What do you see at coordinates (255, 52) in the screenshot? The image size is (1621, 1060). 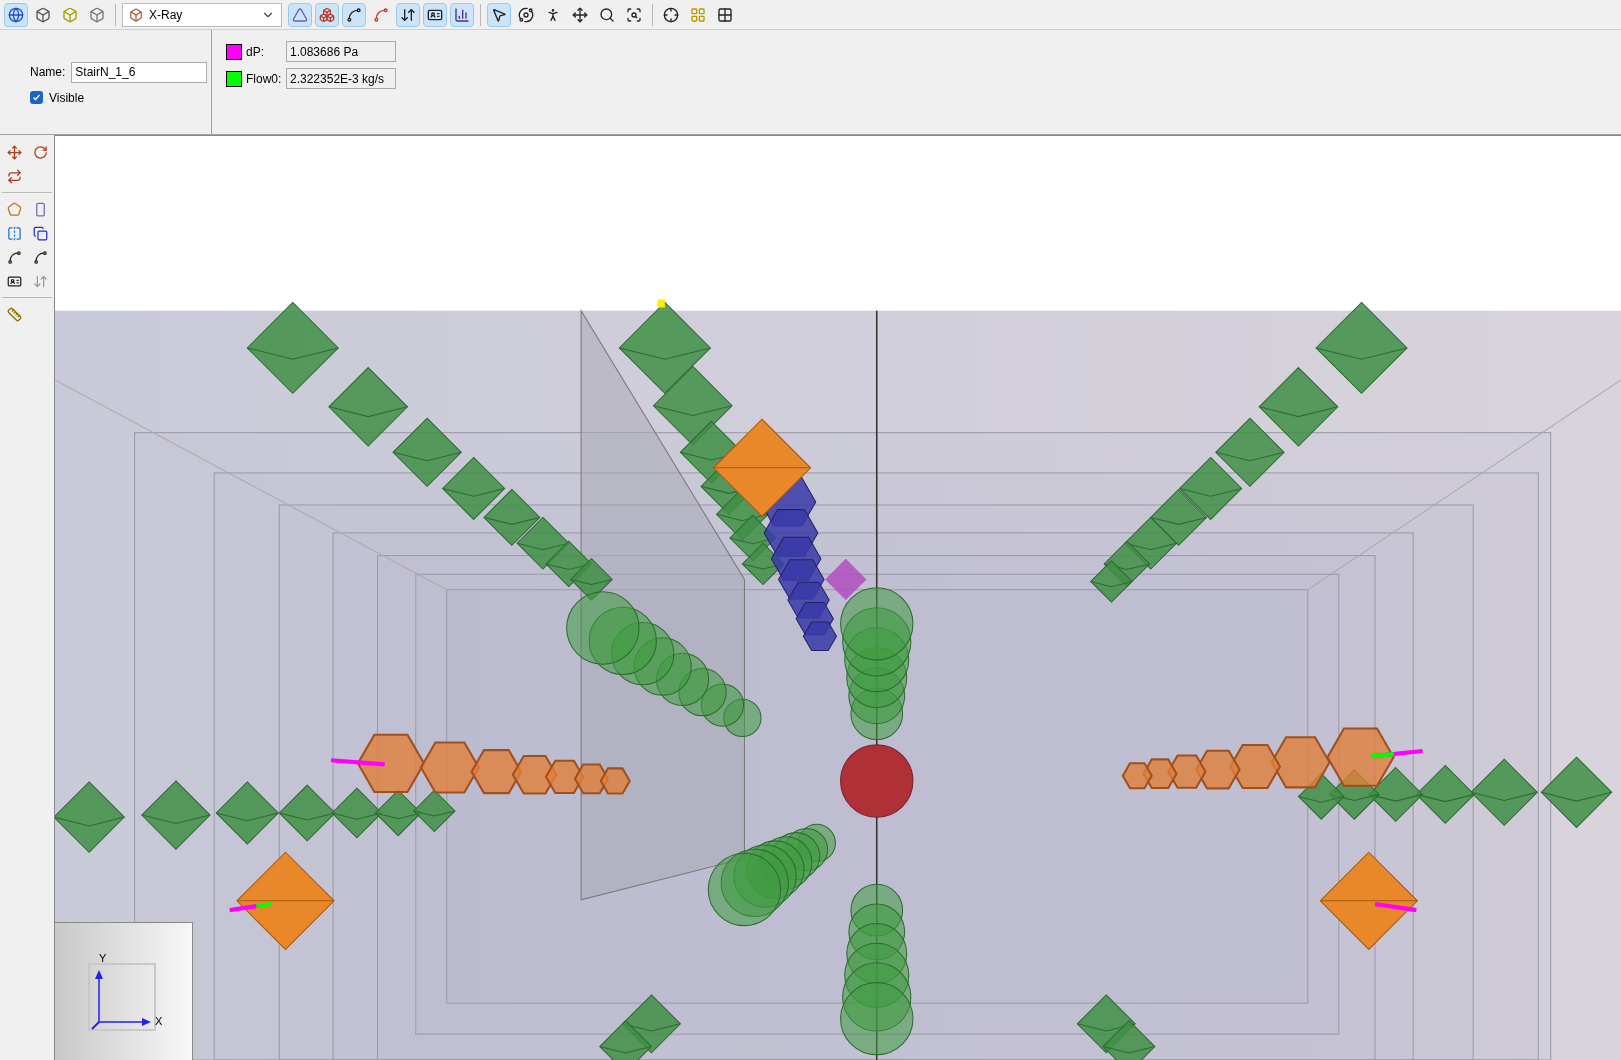 I see `legend-label: dP:` at bounding box center [255, 52].